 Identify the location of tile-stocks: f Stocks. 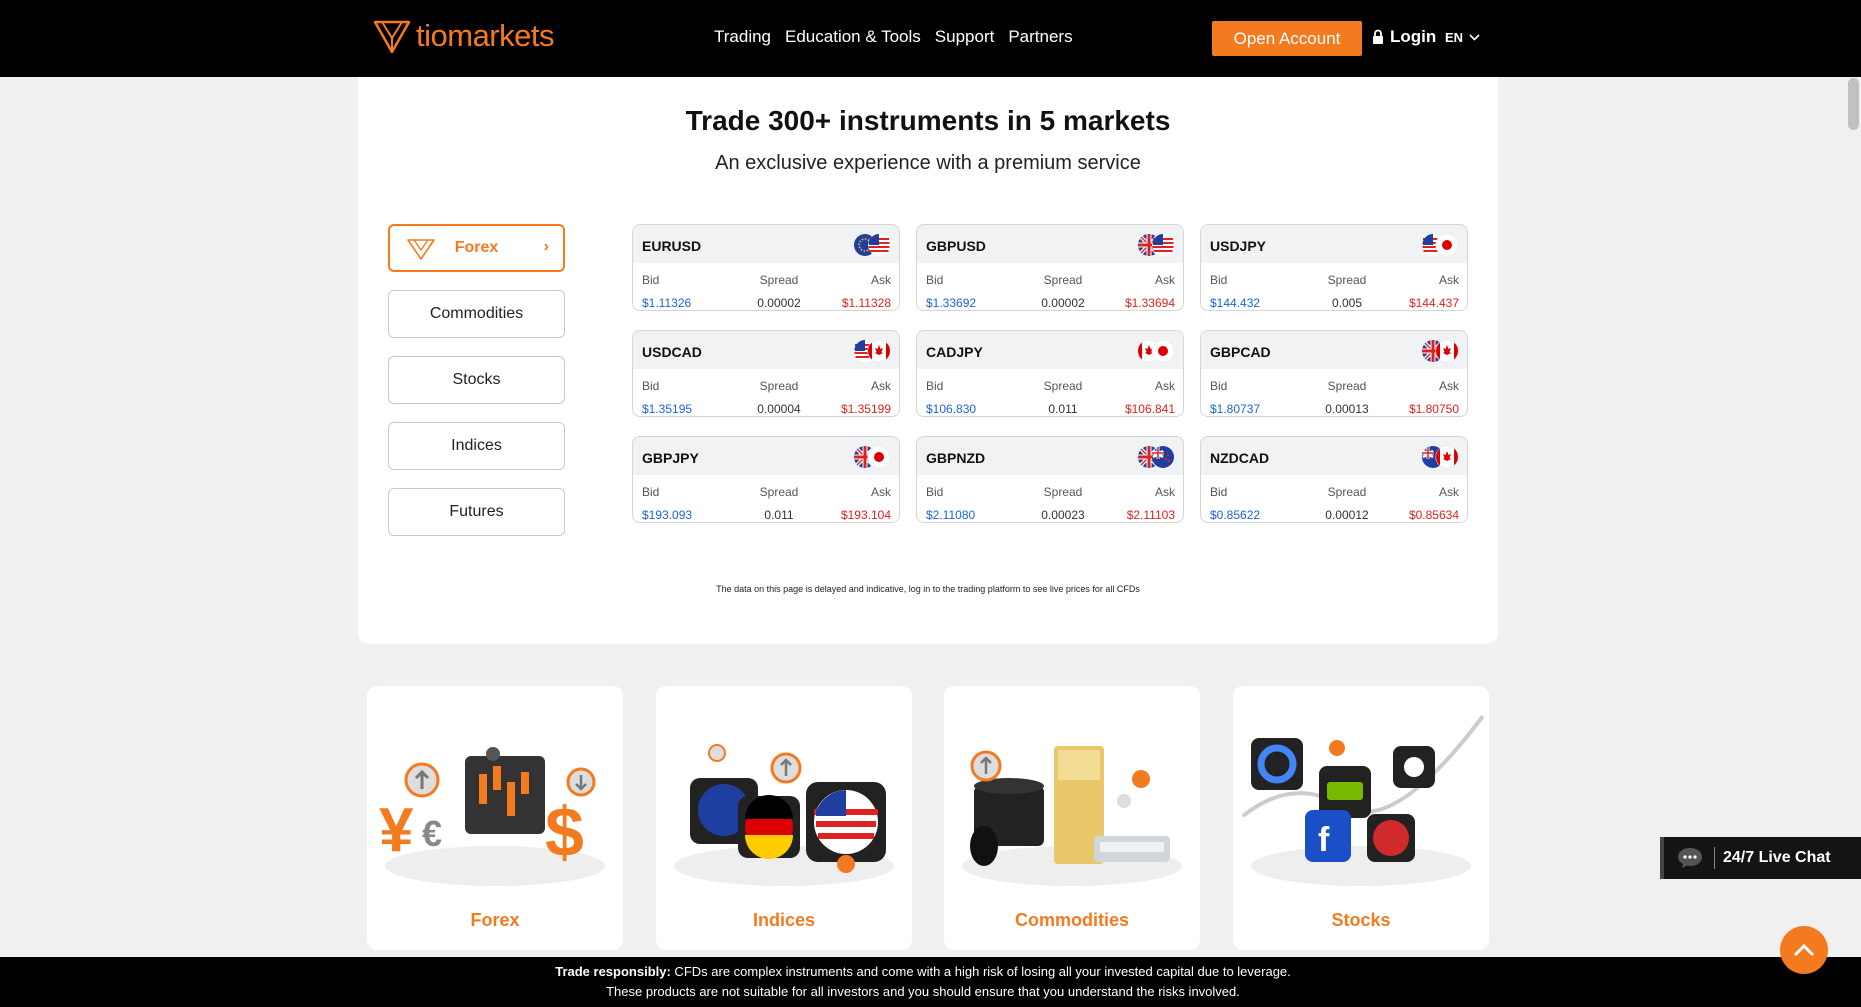
(1361, 818).